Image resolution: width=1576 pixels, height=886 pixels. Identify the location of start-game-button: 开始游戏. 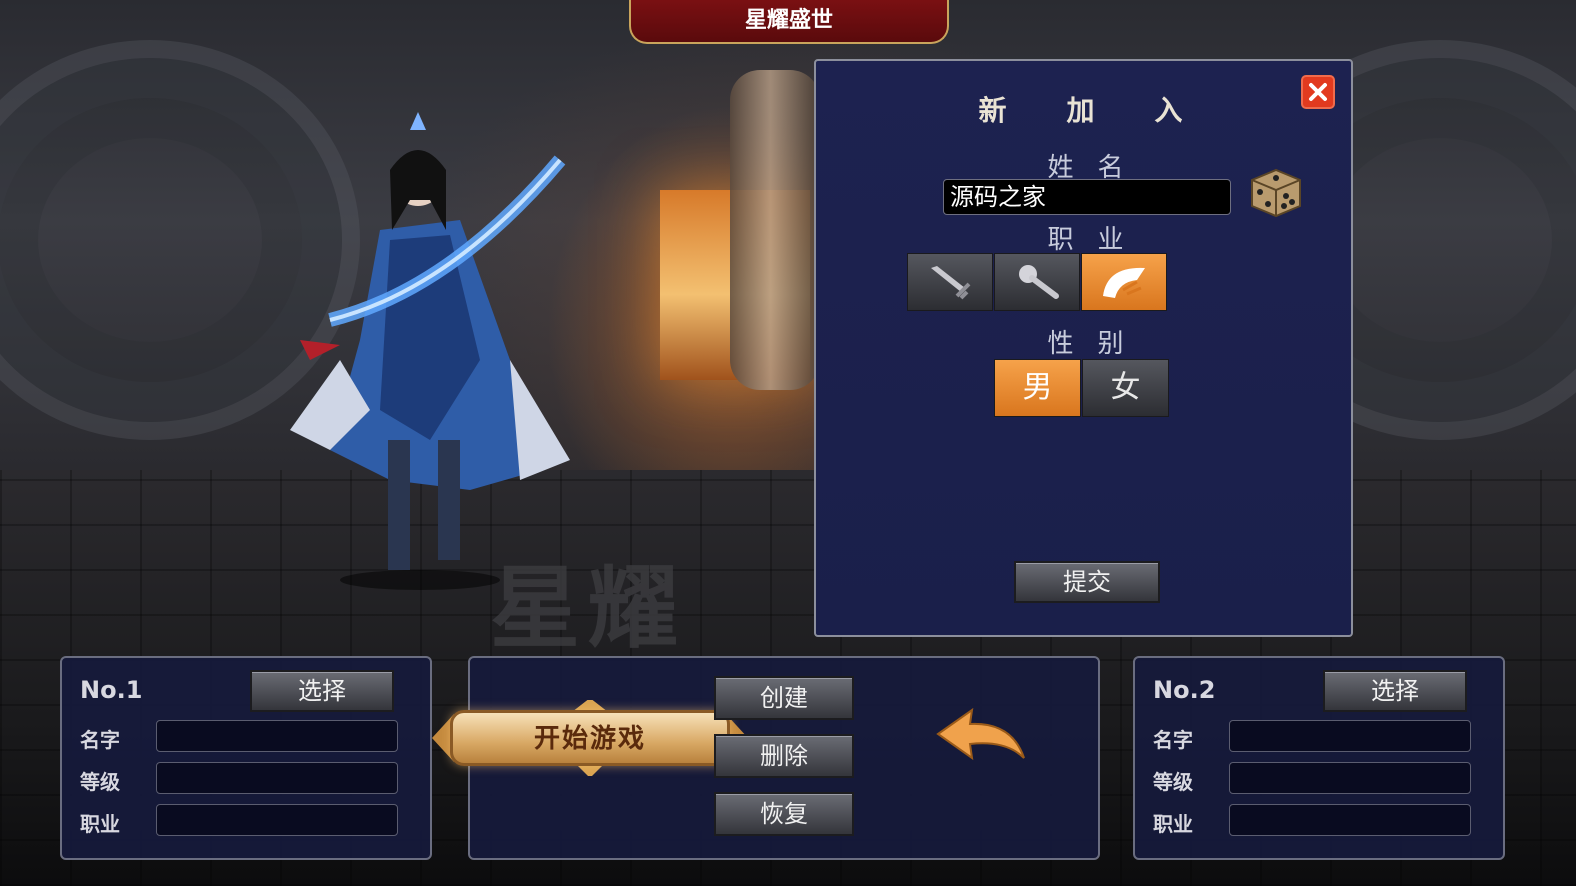
(590, 738).